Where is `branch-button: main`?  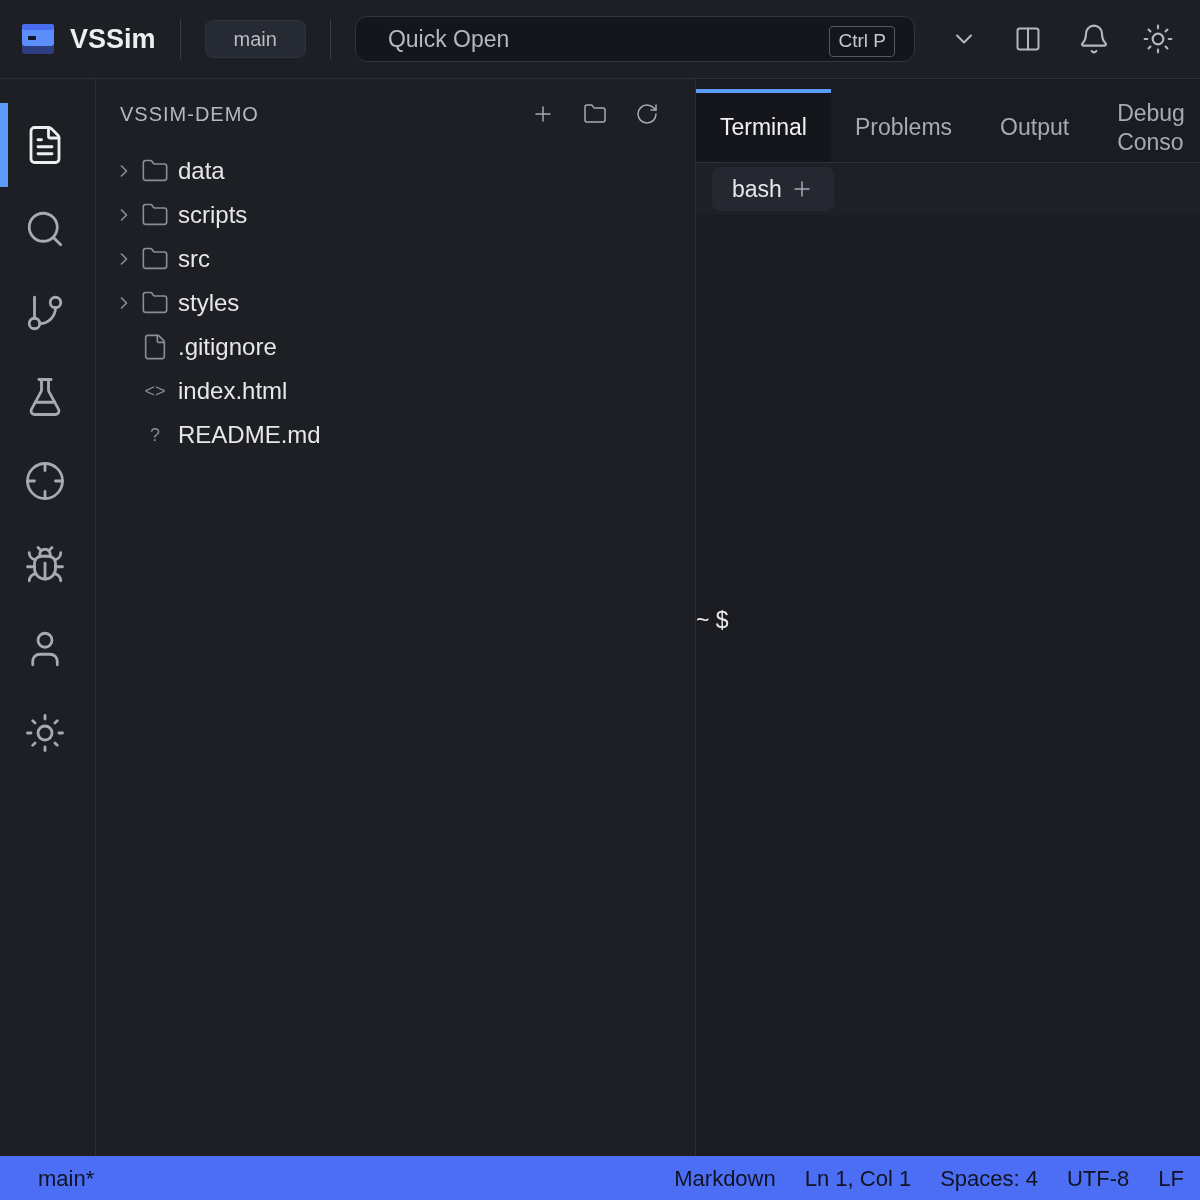
branch-button: main is located at coordinates (255, 39).